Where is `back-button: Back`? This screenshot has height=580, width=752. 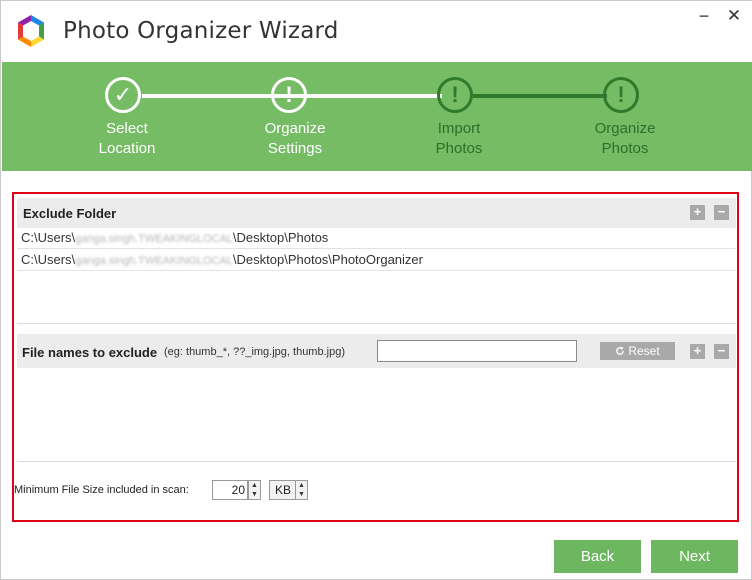 back-button: Back is located at coordinates (597, 556).